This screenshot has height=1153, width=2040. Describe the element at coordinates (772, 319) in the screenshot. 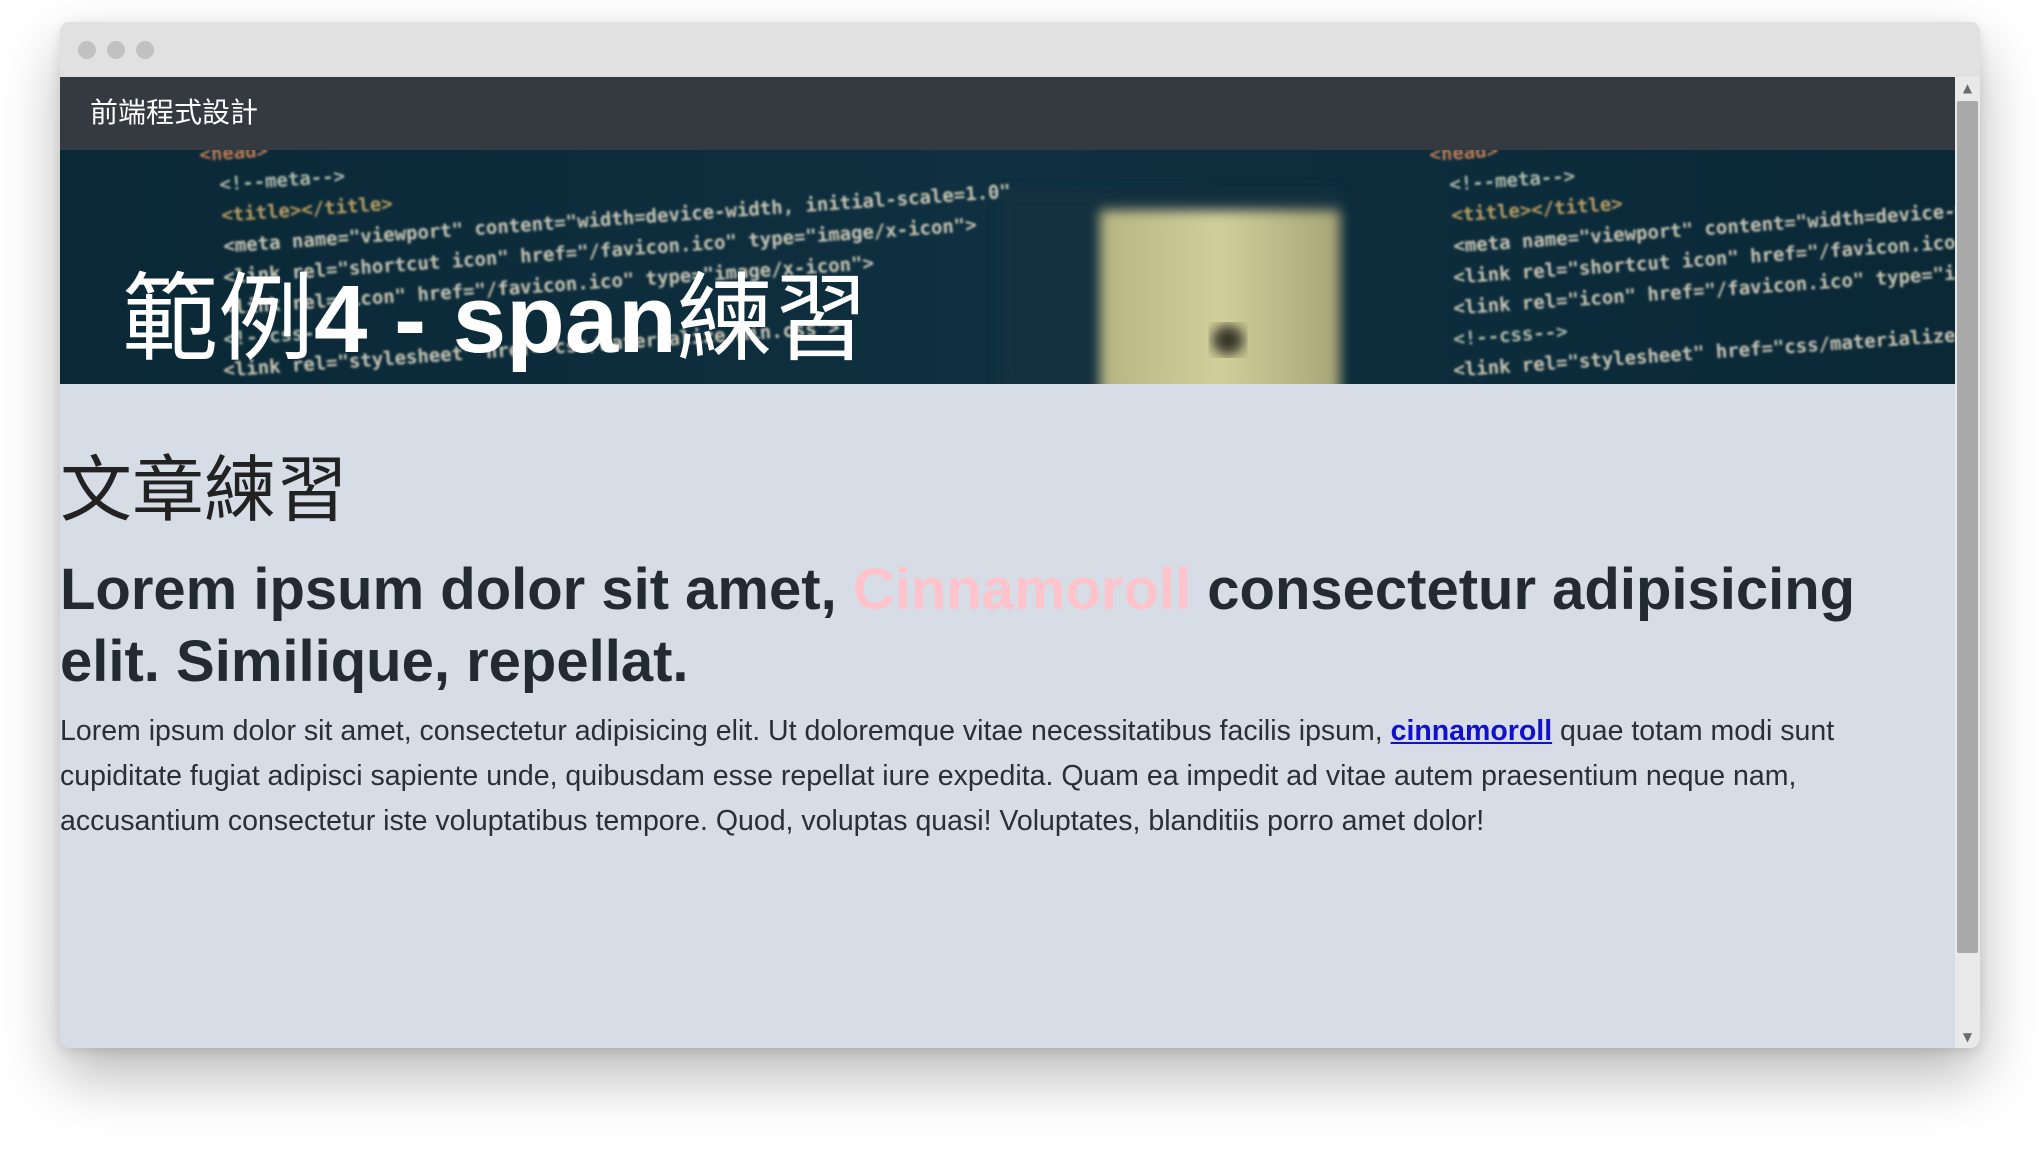

I see `hero-title-suffix: 練習` at that location.